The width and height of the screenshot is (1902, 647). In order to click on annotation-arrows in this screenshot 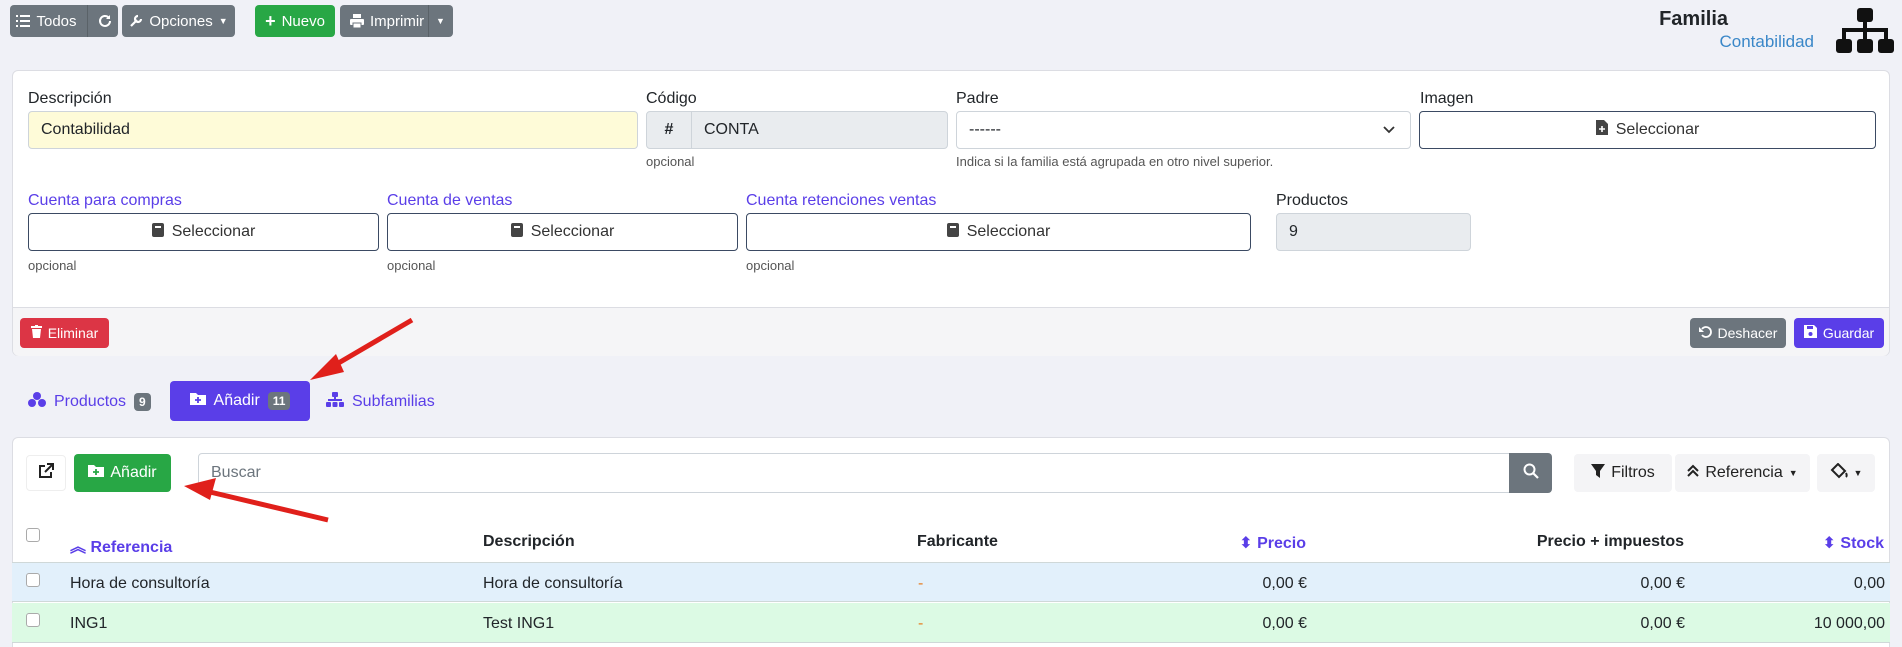, I will do `click(299, 420)`.